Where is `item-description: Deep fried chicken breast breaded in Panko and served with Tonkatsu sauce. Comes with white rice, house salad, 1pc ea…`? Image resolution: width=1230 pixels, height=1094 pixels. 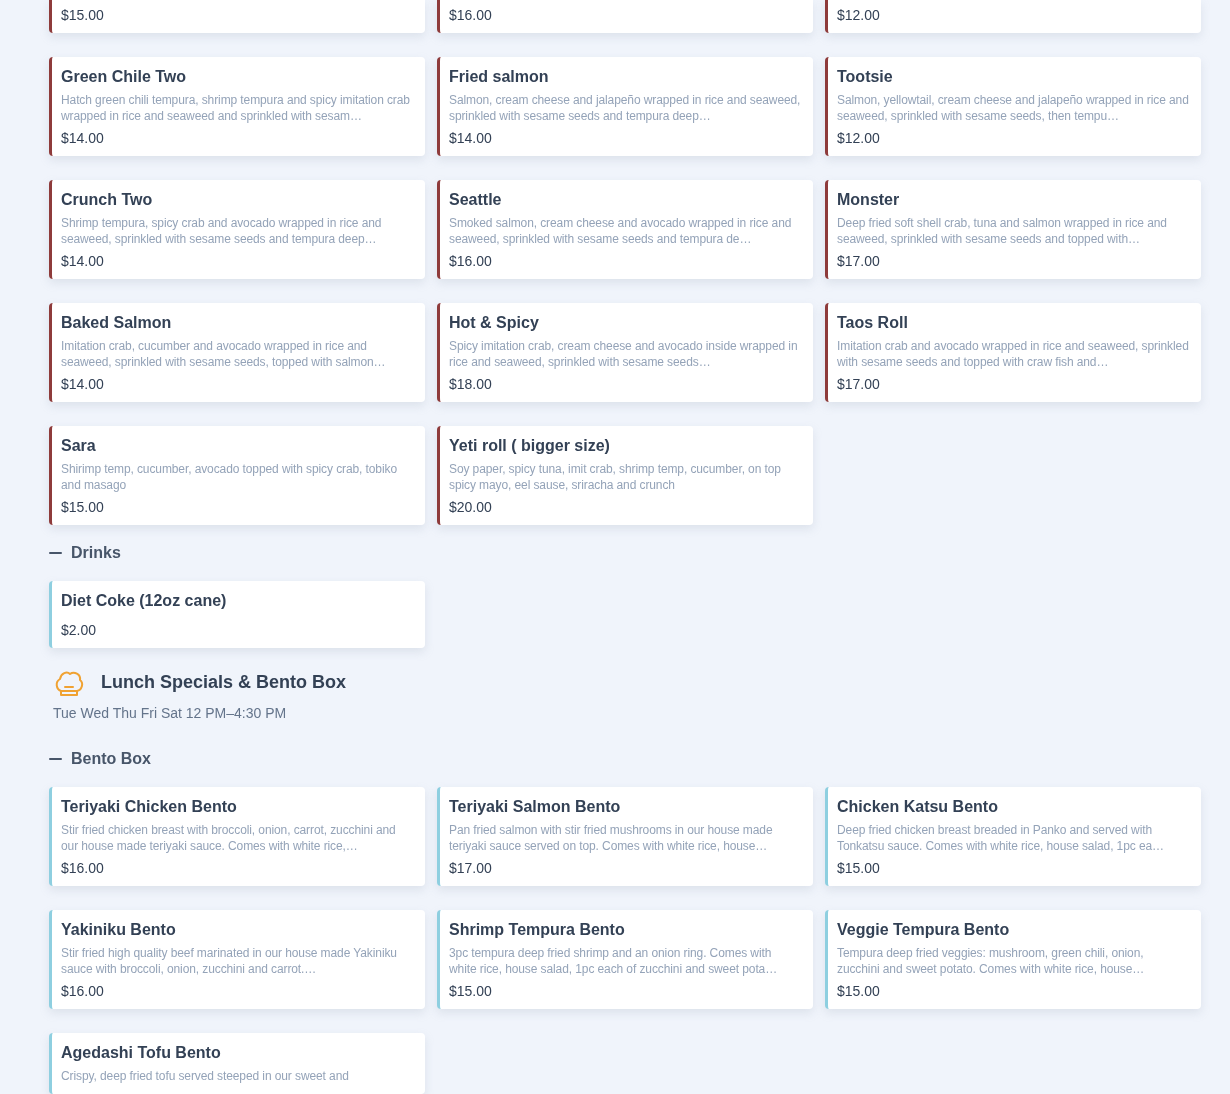
item-description: Deep fried chicken breast breaded in Panko and served with Tonkatsu sauce. Comes with white rice, house salad, 1pc ea… is located at coordinates (1001, 838).